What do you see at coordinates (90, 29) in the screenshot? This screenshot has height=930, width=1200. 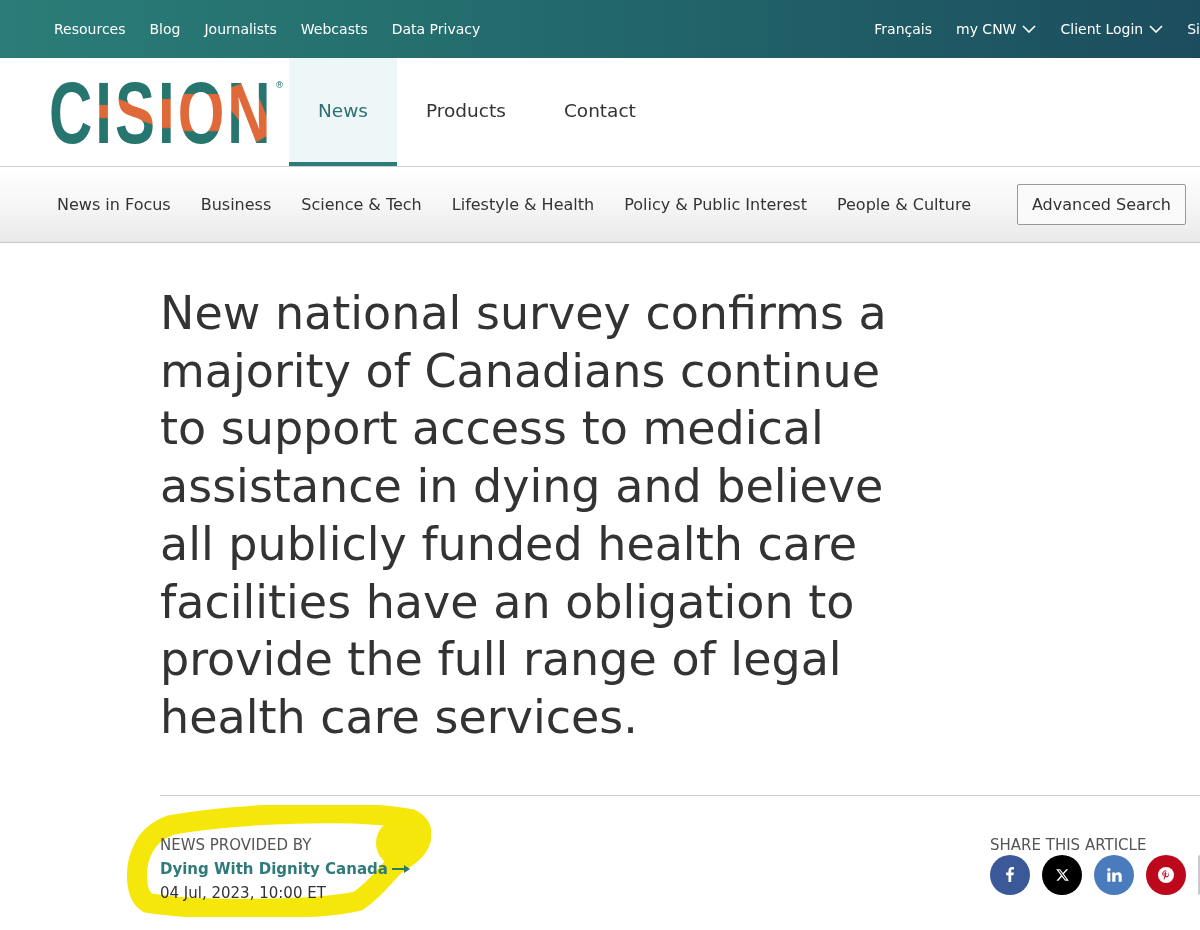 I see `top-nav-link: Resources` at bounding box center [90, 29].